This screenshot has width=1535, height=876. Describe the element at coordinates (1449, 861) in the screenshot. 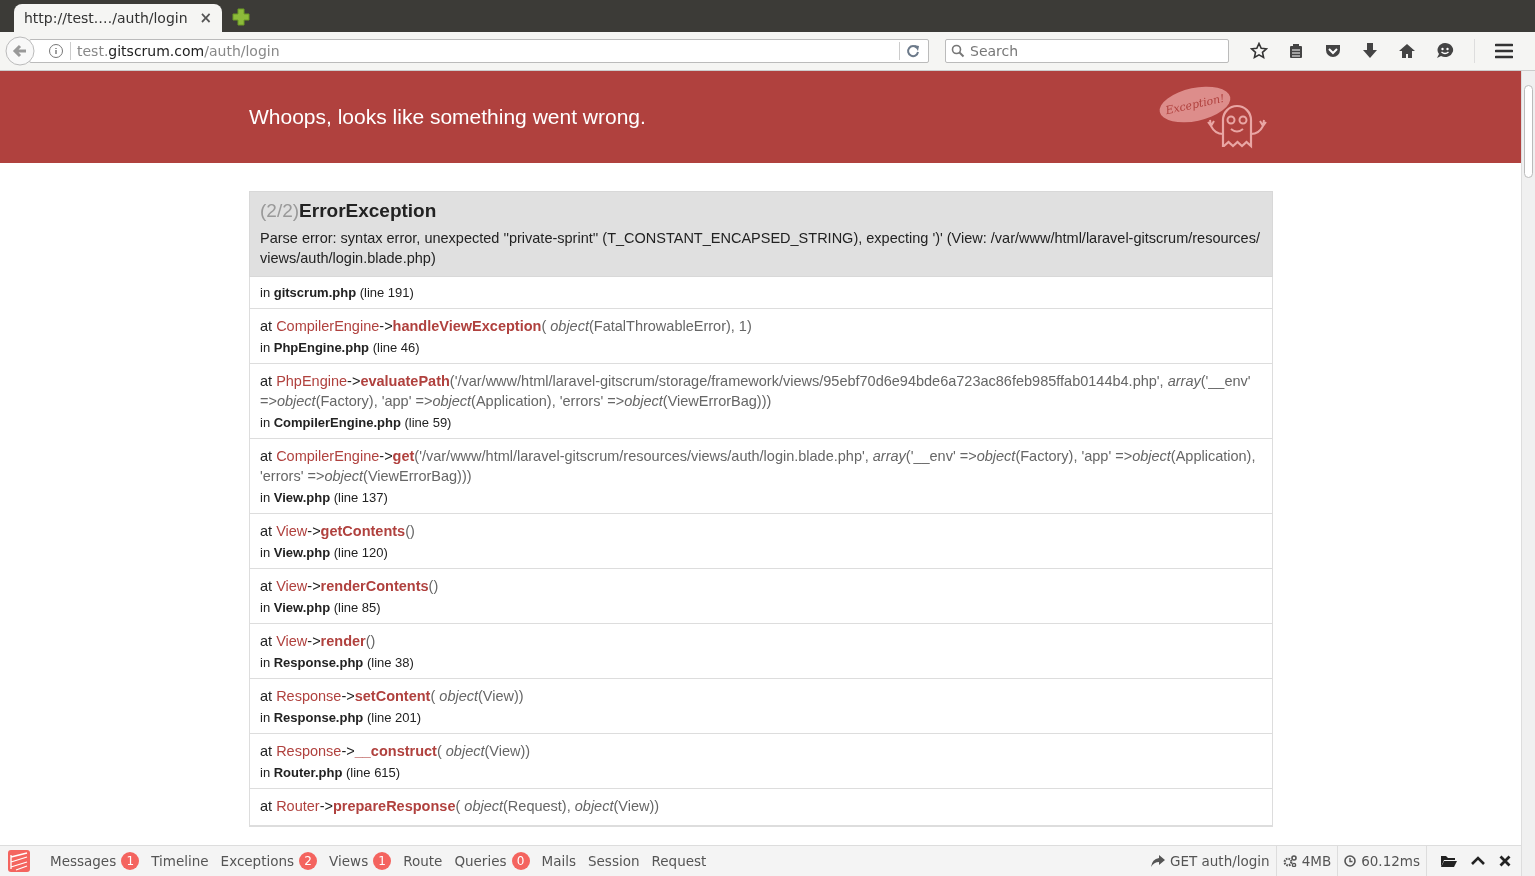

I see `folder-icon` at that location.